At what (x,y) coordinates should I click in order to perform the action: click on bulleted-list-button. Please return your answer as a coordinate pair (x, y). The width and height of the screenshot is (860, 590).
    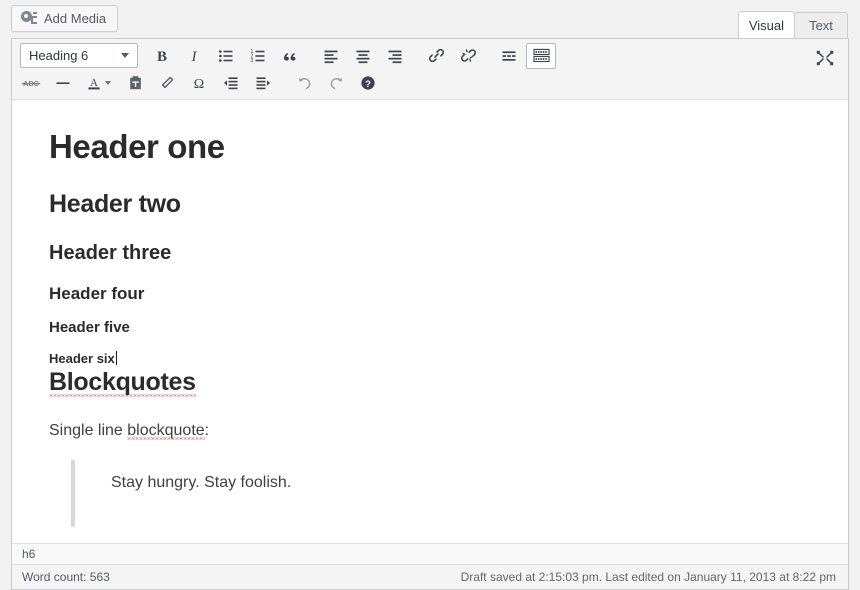
    Looking at the image, I should click on (226, 56).